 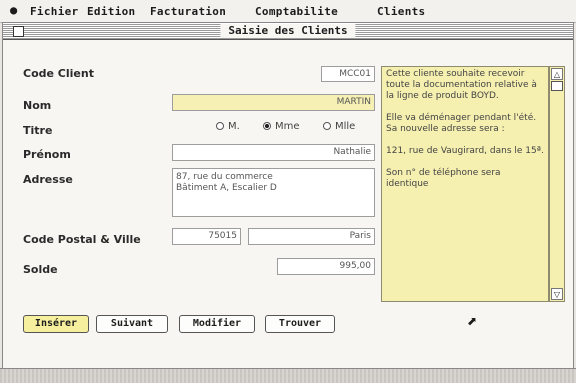 What do you see at coordinates (401, 11) in the screenshot?
I see `menu-clients: Clients` at bounding box center [401, 11].